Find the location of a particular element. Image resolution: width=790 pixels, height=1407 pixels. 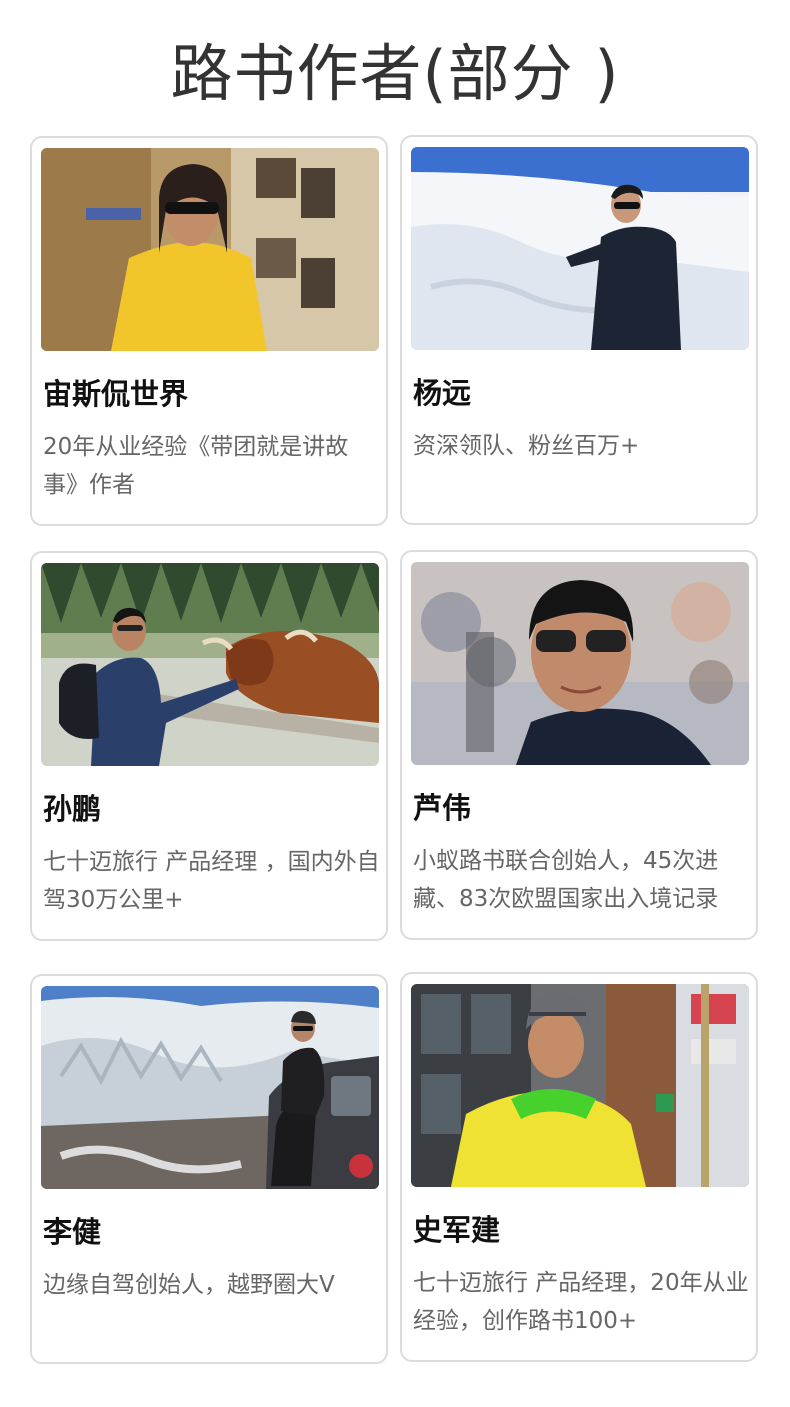

author-desc: 资深领队、粉丝百万+ is located at coordinates (526, 446).